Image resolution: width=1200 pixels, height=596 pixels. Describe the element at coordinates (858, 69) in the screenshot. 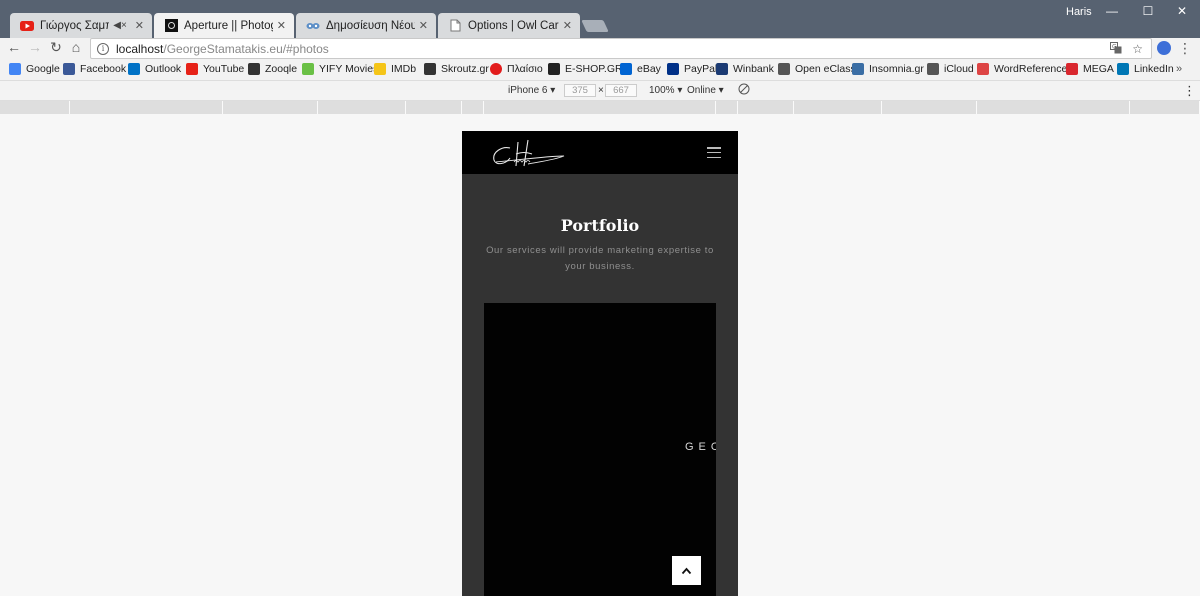

I see `insomnia-icon` at that location.